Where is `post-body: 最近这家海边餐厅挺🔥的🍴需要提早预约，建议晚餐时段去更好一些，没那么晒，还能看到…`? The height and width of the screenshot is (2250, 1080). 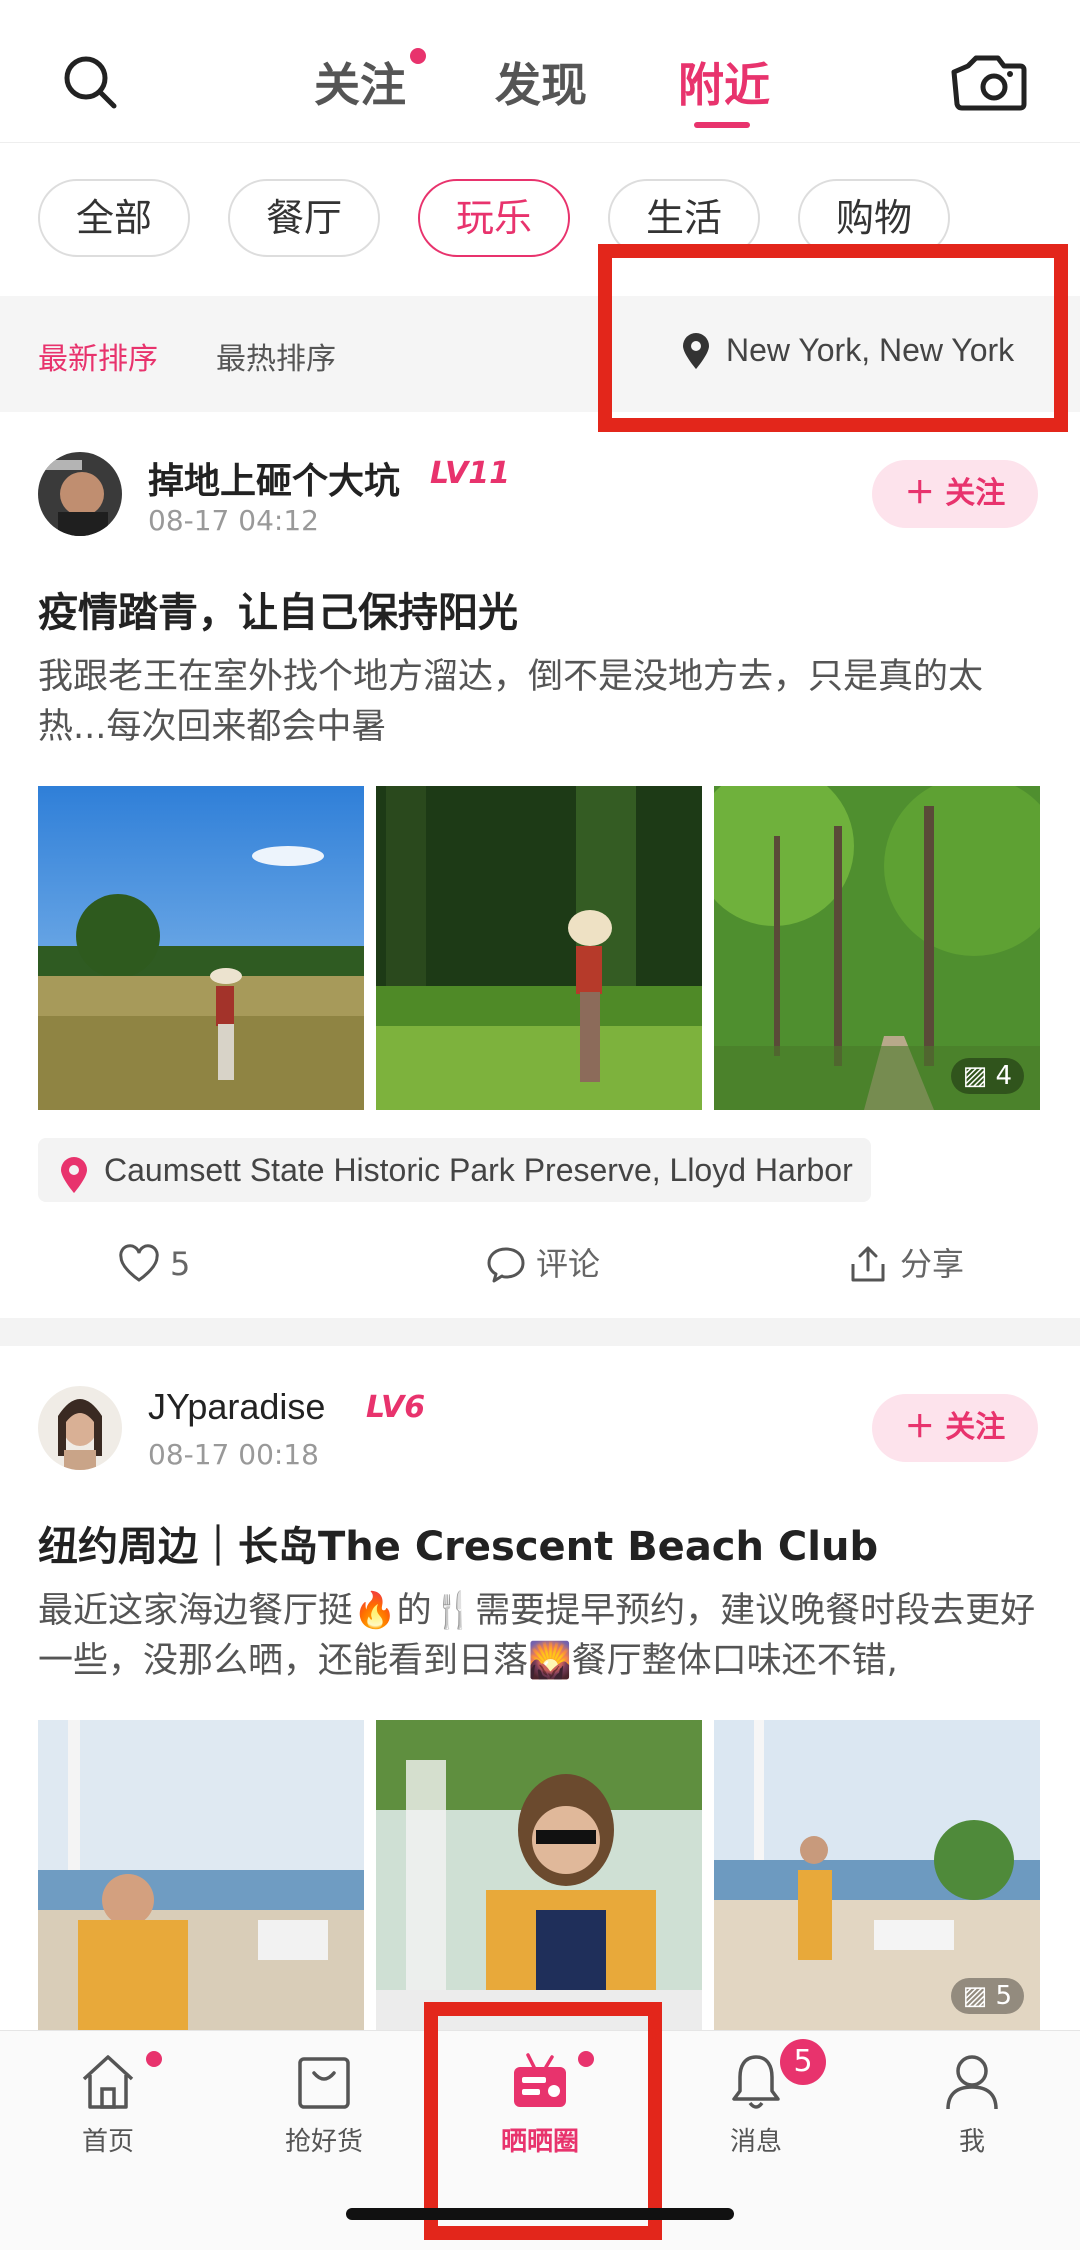 post-body: 最近这家海边餐厅挺🔥的🍴需要提早预约，建议晚餐时段去更好一些，没那么晒，还能看到… is located at coordinates (543, 1636).